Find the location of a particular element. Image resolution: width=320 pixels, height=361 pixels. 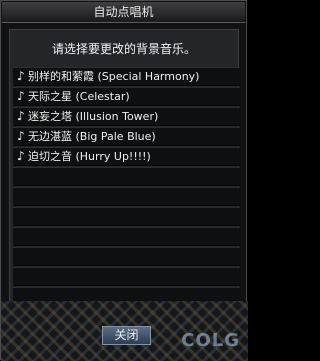

song-title: 别样的和萦霞 (Special Harmony) is located at coordinates (114, 76).